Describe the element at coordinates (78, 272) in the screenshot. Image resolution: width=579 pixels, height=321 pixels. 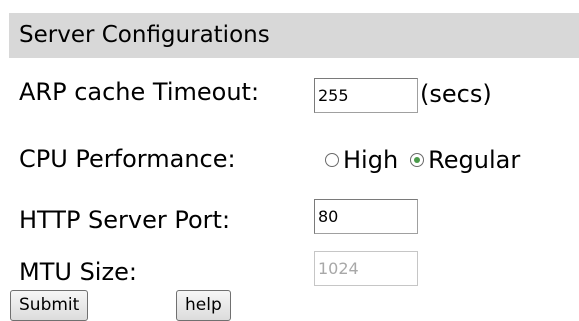
I see `mtu-size-label: MTU Size:` at that location.